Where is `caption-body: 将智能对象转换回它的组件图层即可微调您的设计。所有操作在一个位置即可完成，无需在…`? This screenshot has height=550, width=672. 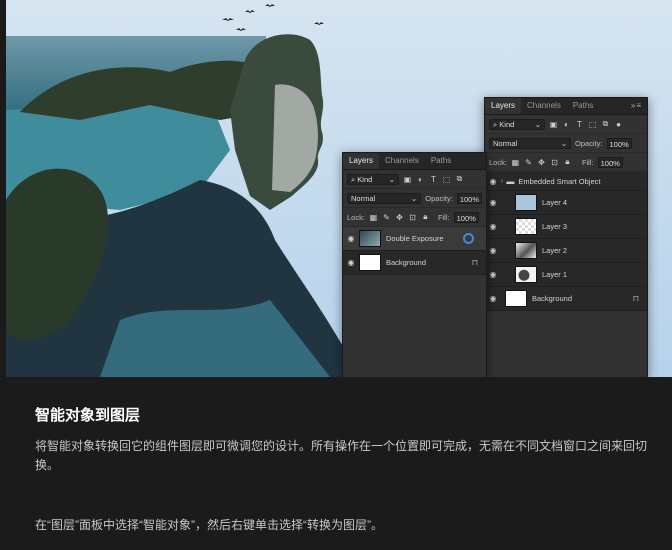 caption-body: 将智能对象转换回它的组件图层即可微调您的设计。所有操作在一个位置即可完成，无需在… is located at coordinates (341, 455).